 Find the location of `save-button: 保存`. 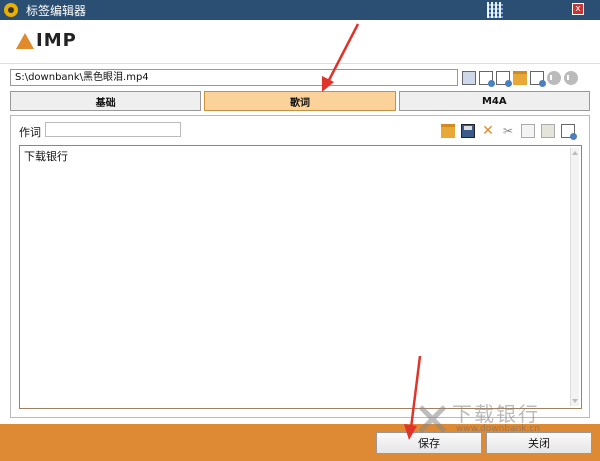

save-button: 保存 is located at coordinates (429, 443).